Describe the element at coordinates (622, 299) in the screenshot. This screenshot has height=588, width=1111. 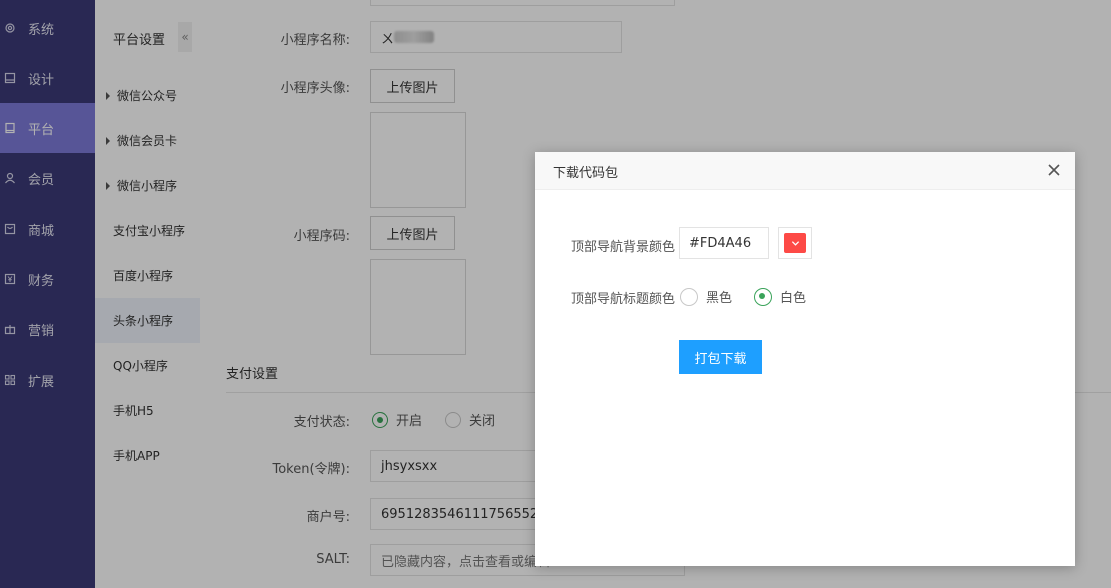
I see `title-color-label: 顶部导航标题颜色` at that location.